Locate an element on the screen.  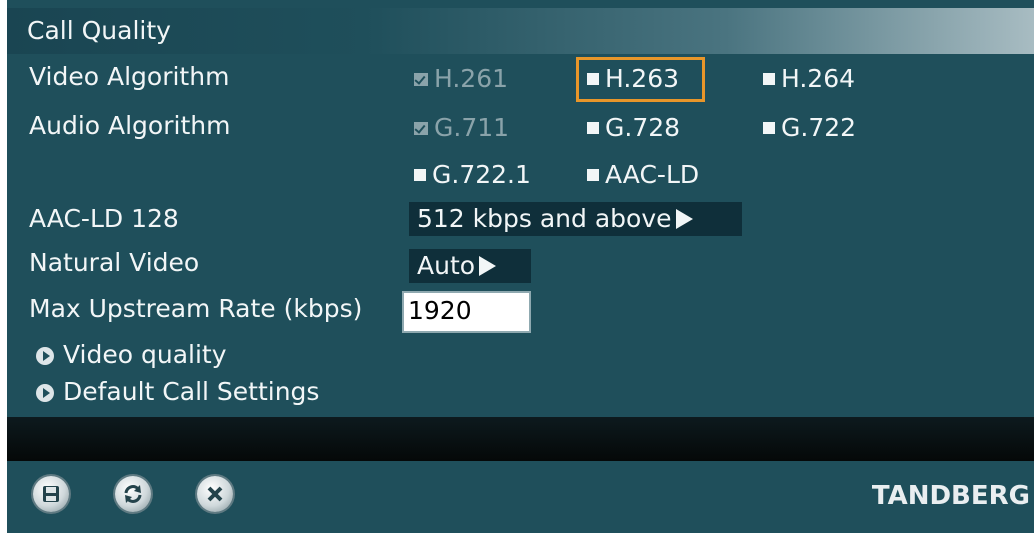
audio-algorithm-label: Audio Algorithm is located at coordinates (130, 125).